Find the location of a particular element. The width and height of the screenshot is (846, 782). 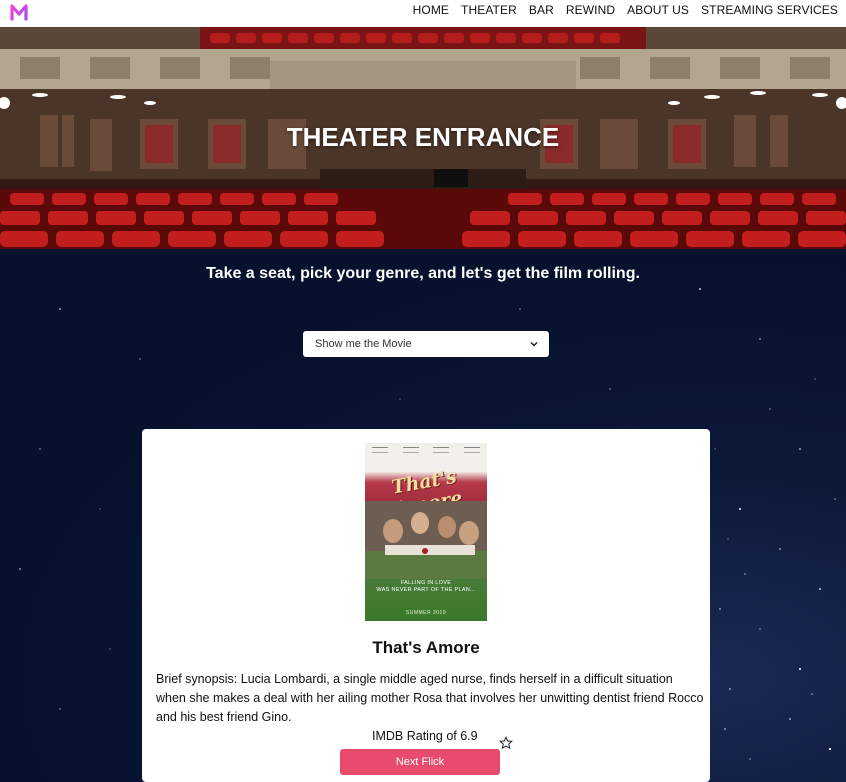

nav-theater-link: THEATER is located at coordinates (489, 10).